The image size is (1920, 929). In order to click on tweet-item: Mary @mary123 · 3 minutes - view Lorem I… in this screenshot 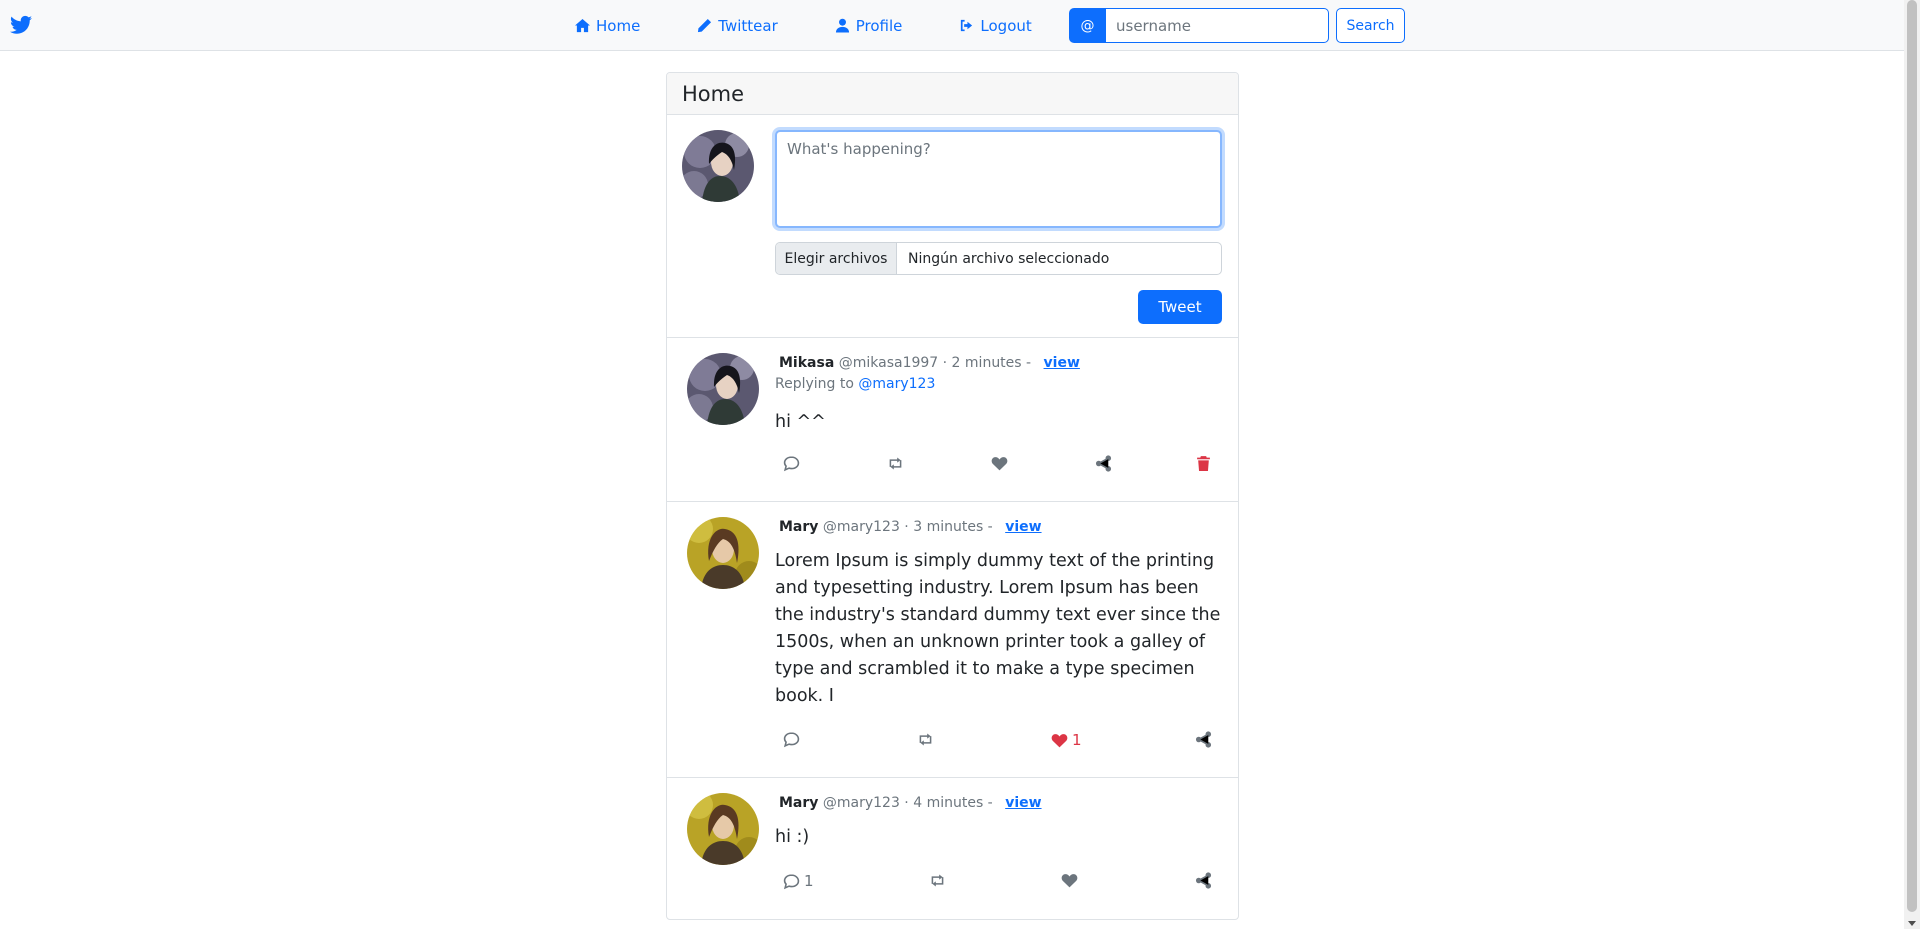, I will do `click(952, 640)`.